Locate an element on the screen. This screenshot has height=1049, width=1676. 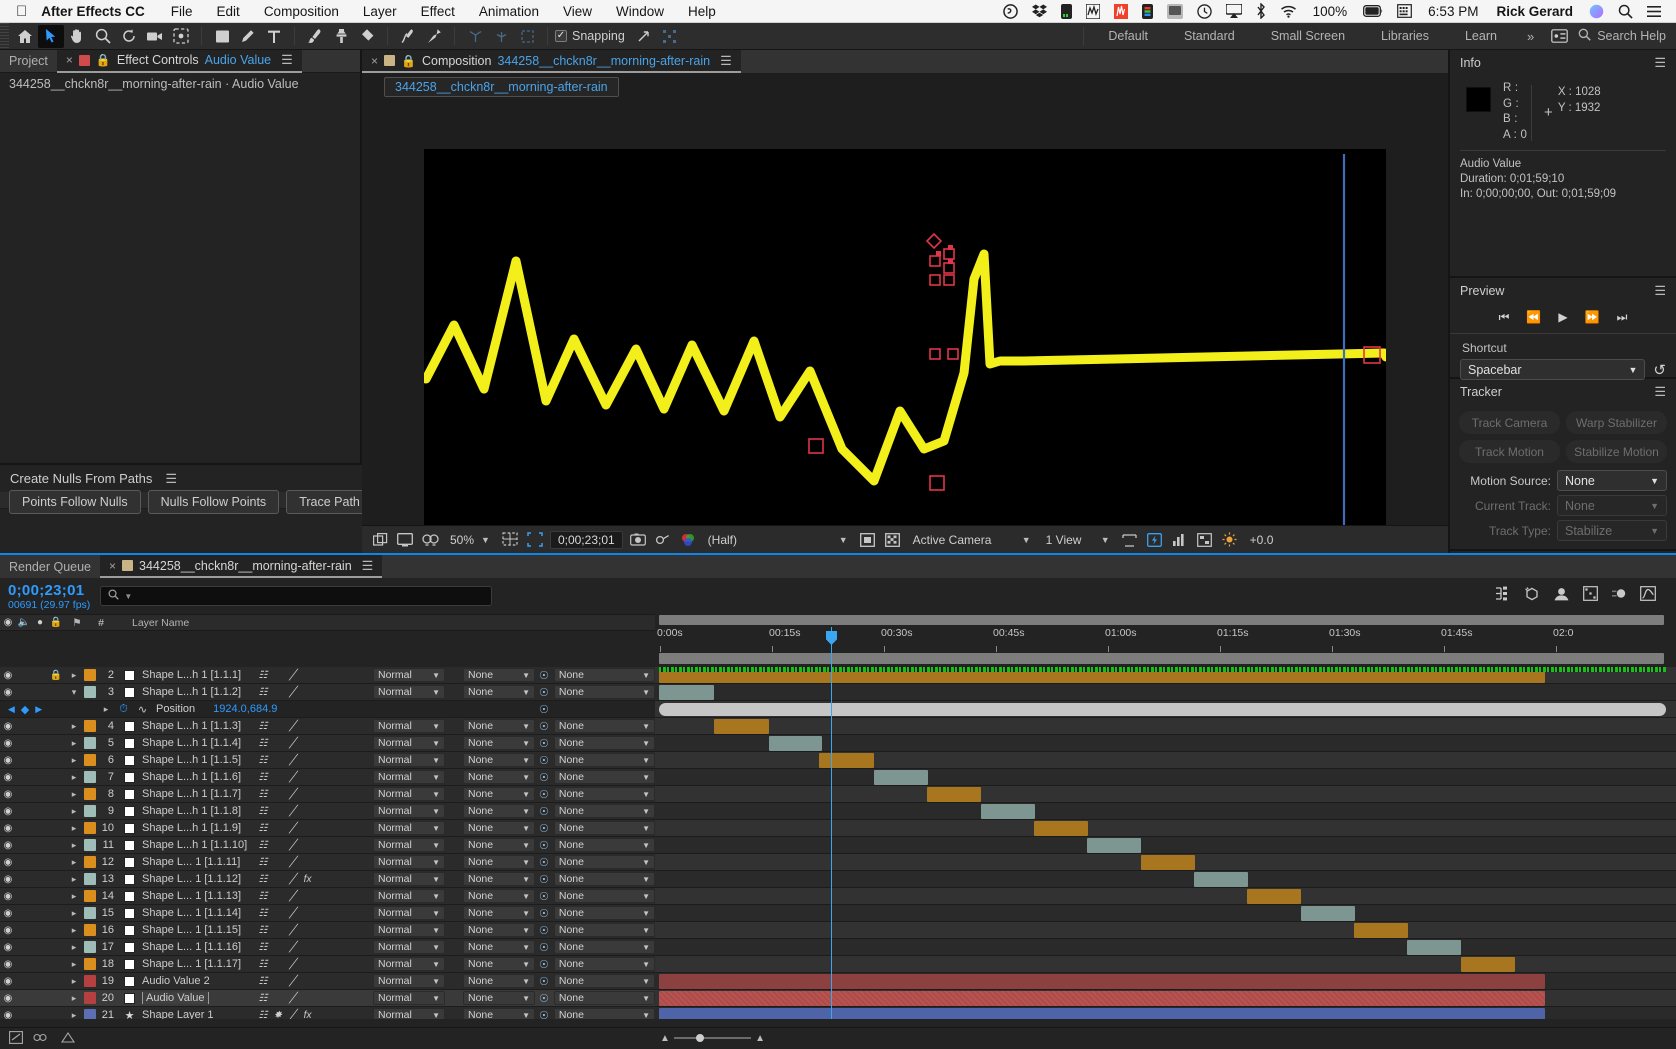
color-meter-icon is located at coordinates (1147, 11).